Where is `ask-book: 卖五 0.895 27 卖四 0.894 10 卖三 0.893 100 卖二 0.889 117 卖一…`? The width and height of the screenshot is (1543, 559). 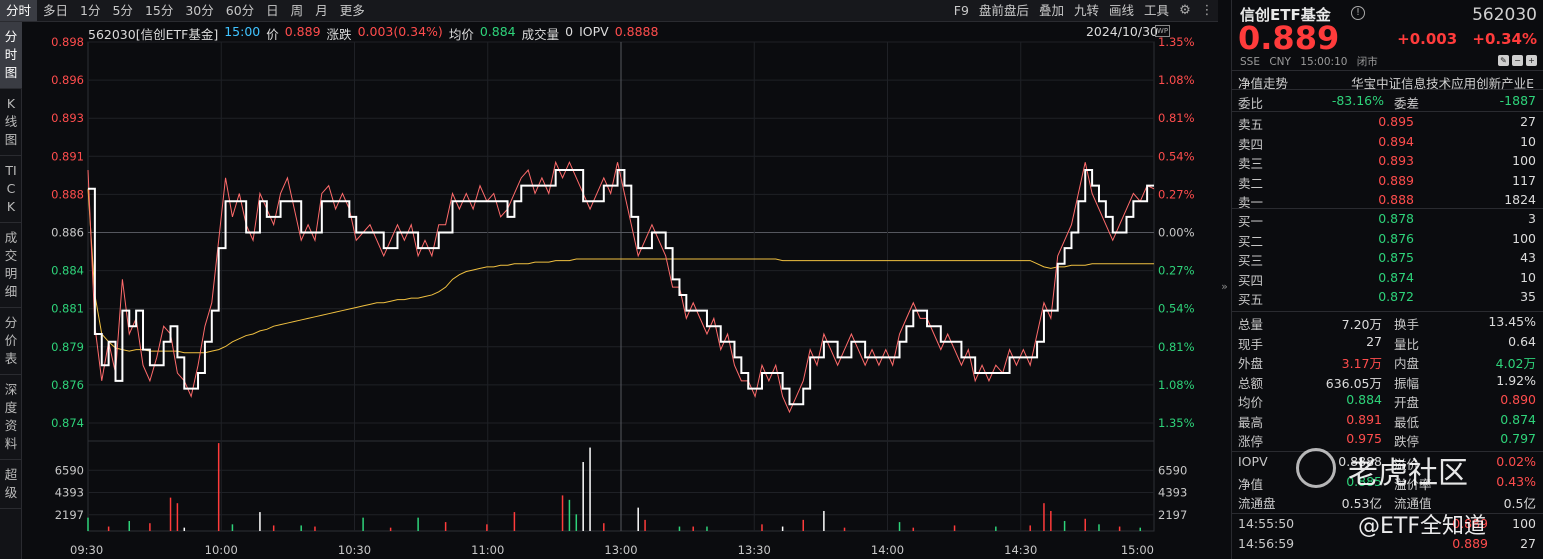 ask-book: 卖五 0.895 27 卖四 0.894 10 卖三 0.893 100 卖二 0.889 117 卖一… is located at coordinates (1387, 160).